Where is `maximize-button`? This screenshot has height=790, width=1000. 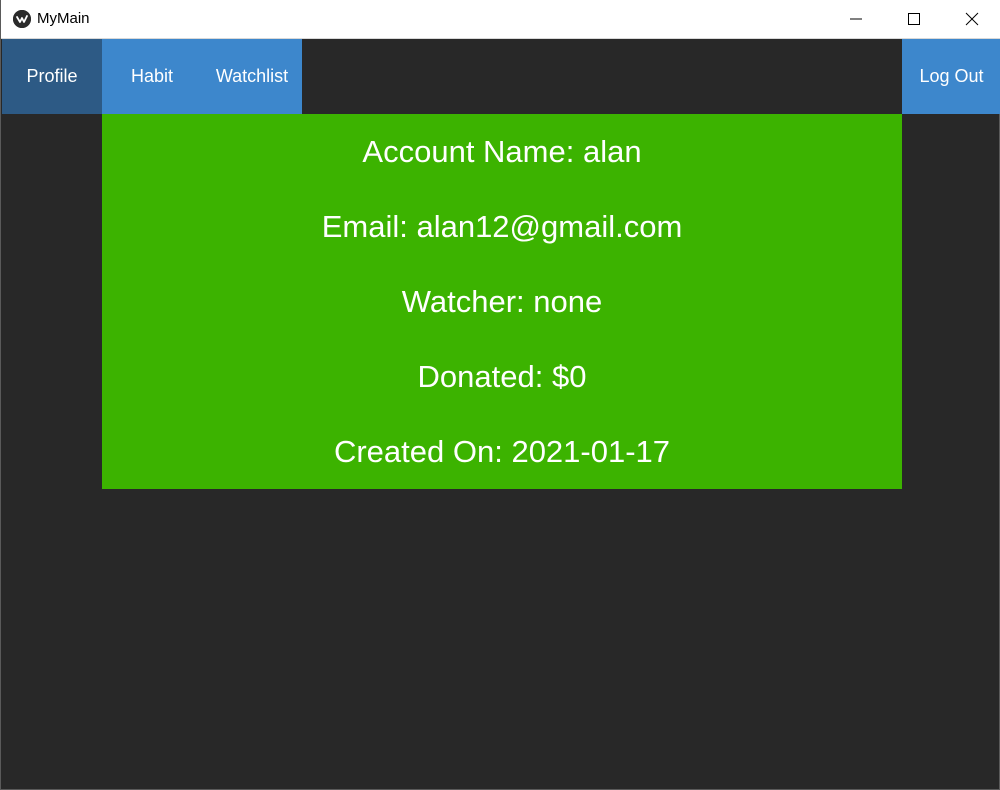
maximize-button is located at coordinates (914, 19).